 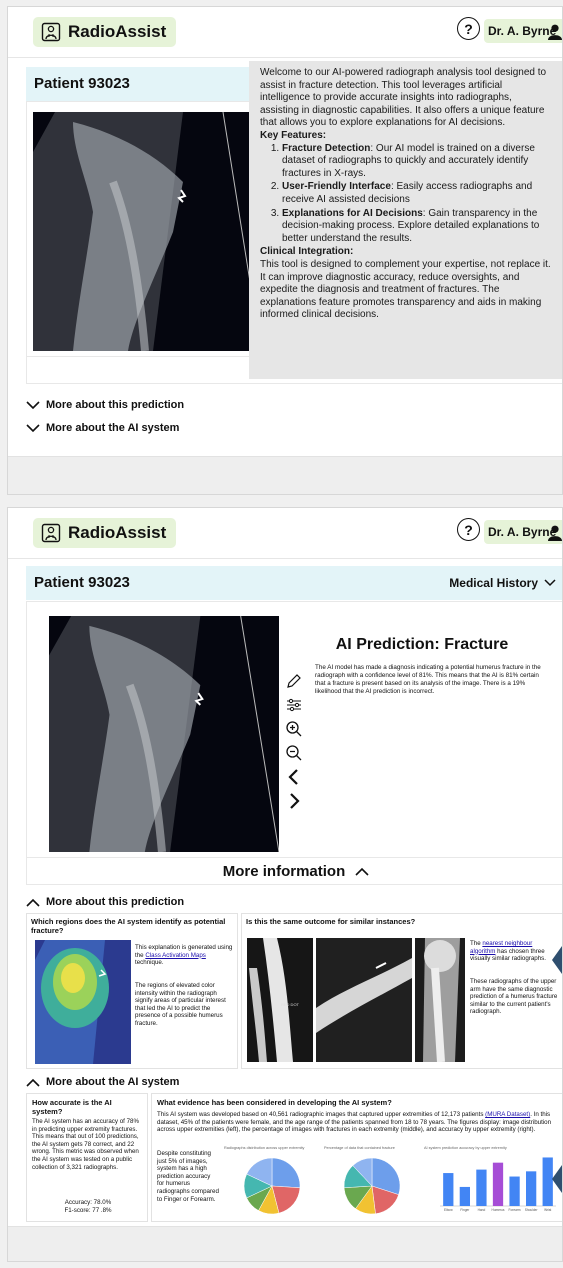 What do you see at coordinates (284, 871) in the screenshot?
I see `more-information-label: More information` at bounding box center [284, 871].